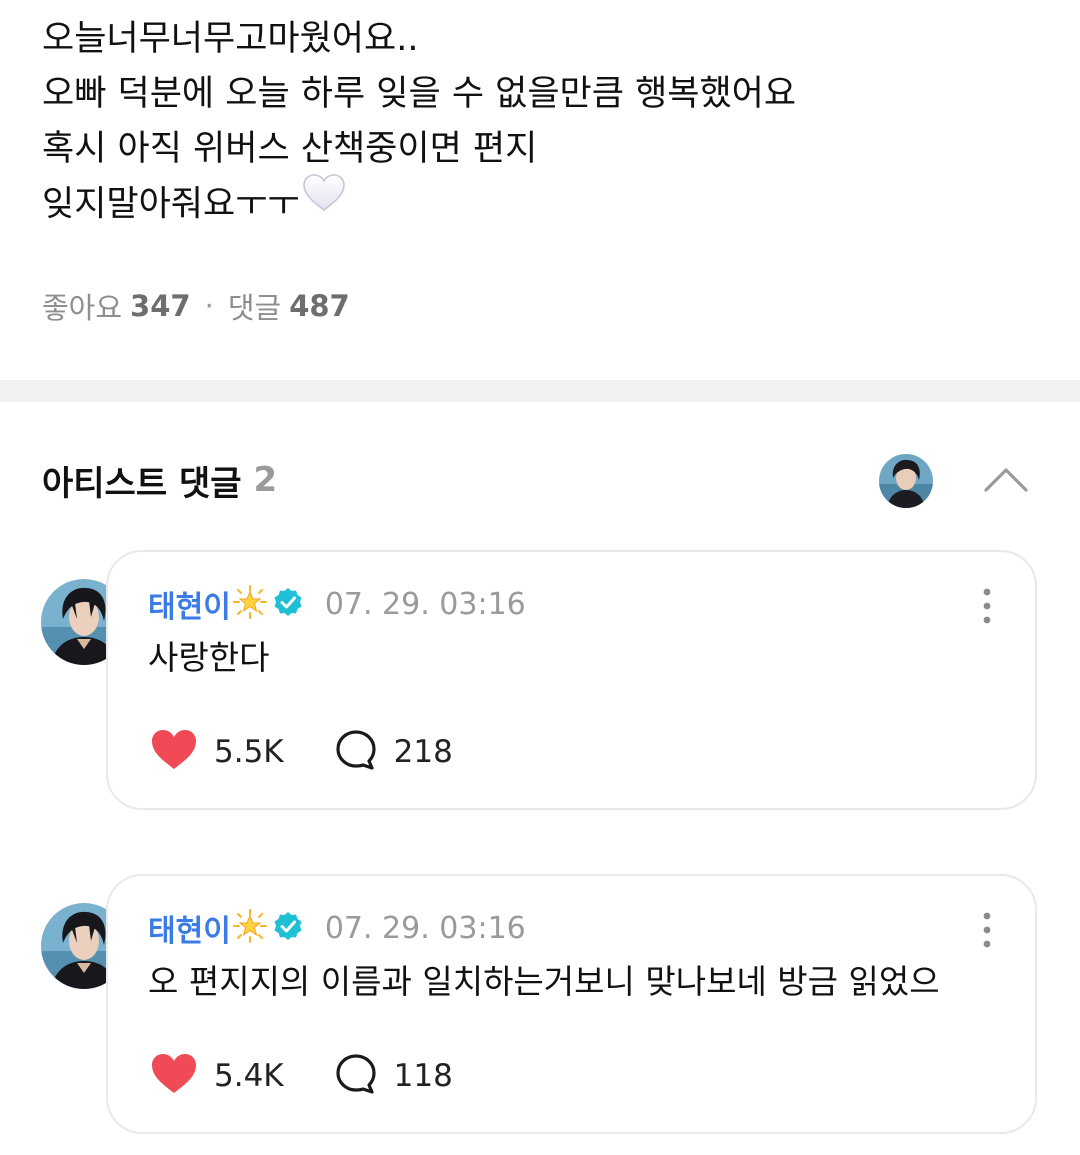 This screenshot has width=1080, height=1155. What do you see at coordinates (1006, 480) in the screenshot?
I see `collapse-chevron-up-icon` at bounding box center [1006, 480].